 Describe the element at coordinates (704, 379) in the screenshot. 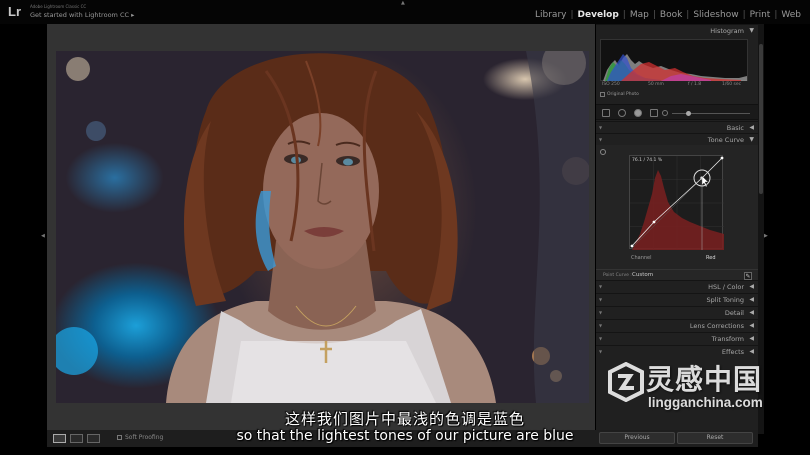

I see `watermark-title: 灵感中国` at that location.